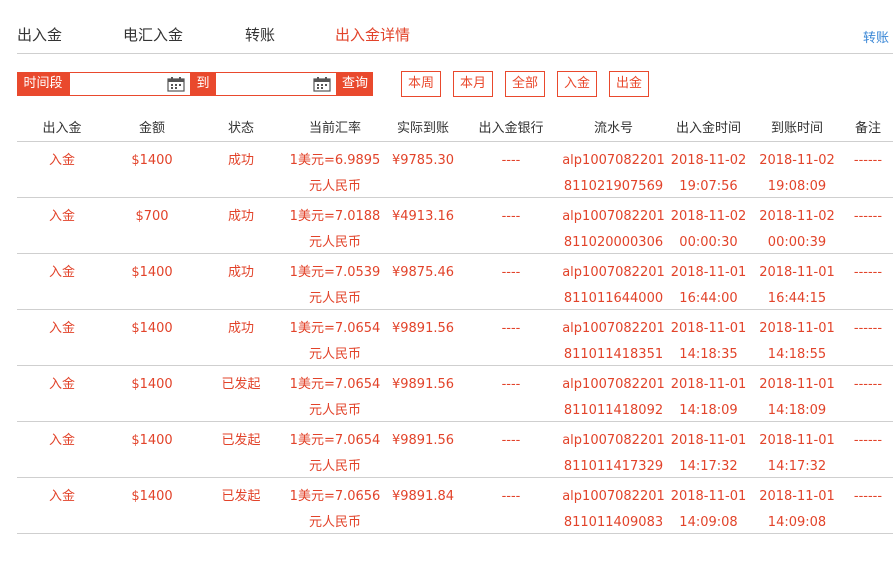 The width and height of the screenshot is (893, 567). I want to click on arrival-time-cell-line: 14:18:55, so click(797, 354).